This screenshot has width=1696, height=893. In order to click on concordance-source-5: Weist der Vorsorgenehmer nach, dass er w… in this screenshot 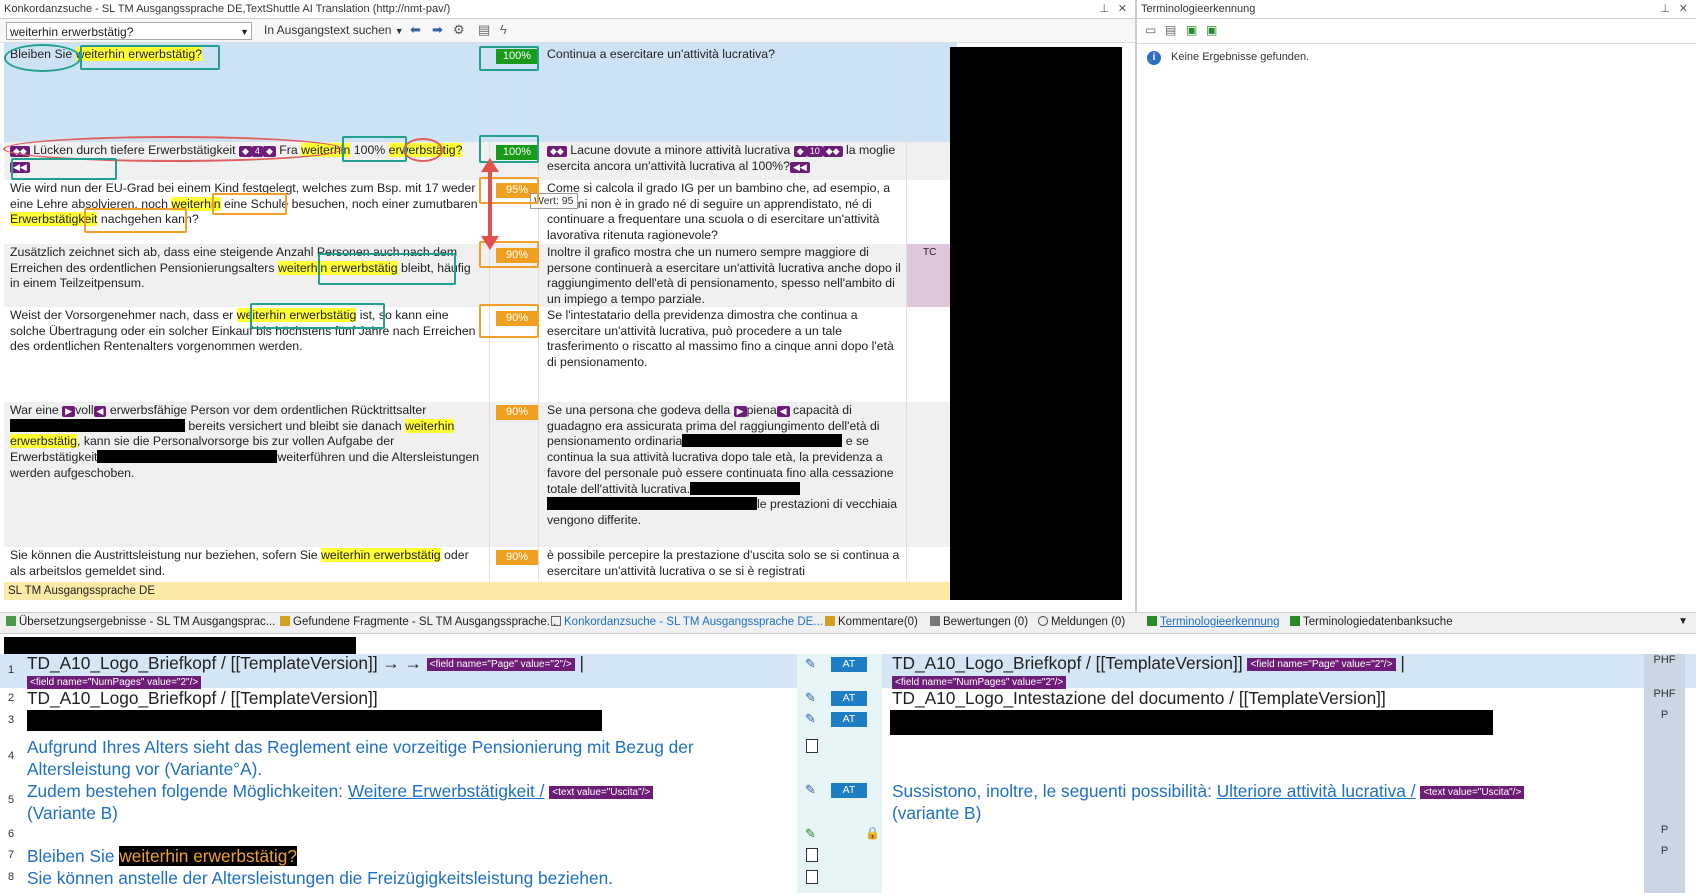, I will do `click(245, 331)`.